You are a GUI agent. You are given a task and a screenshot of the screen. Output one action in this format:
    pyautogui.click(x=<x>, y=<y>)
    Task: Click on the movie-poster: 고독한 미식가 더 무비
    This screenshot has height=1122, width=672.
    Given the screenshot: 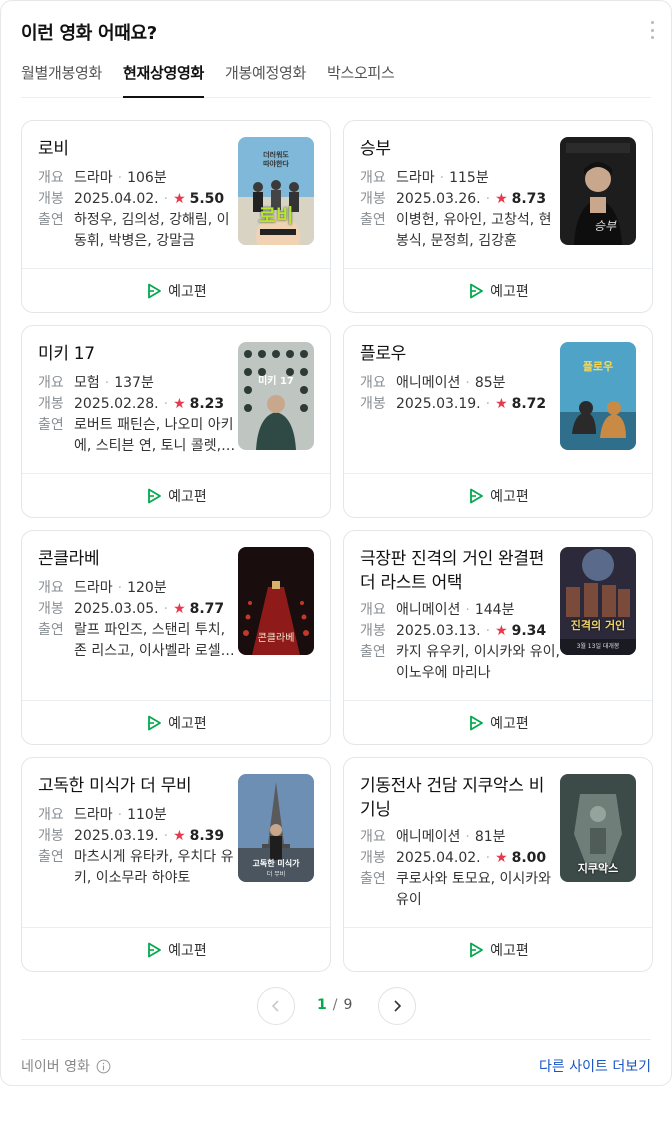 What is the action you would take?
    pyautogui.click(x=276, y=828)
    